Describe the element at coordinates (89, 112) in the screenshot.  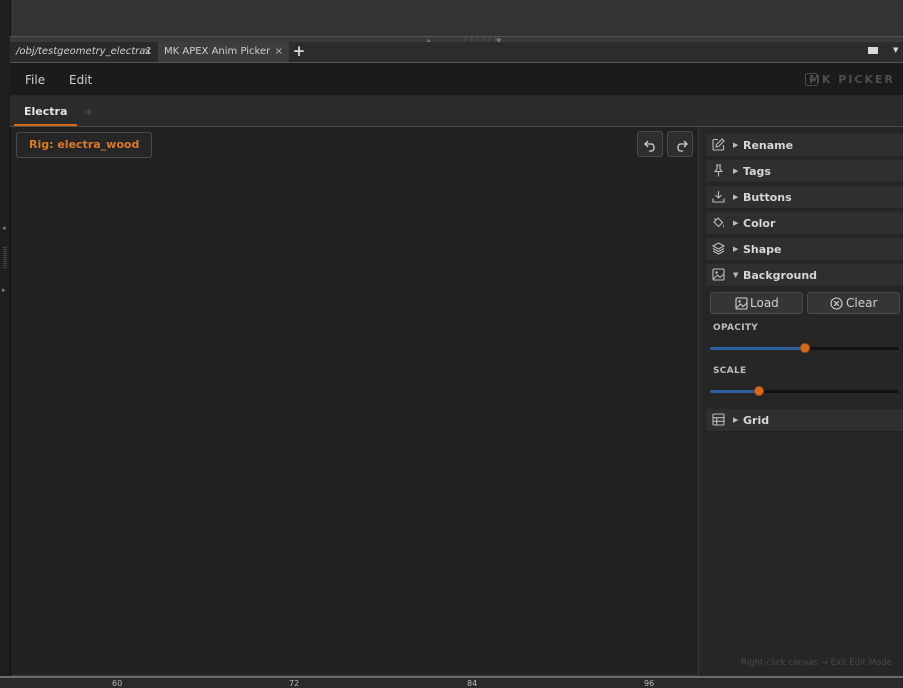
I see `add-picker-tab-button: +` at that location.